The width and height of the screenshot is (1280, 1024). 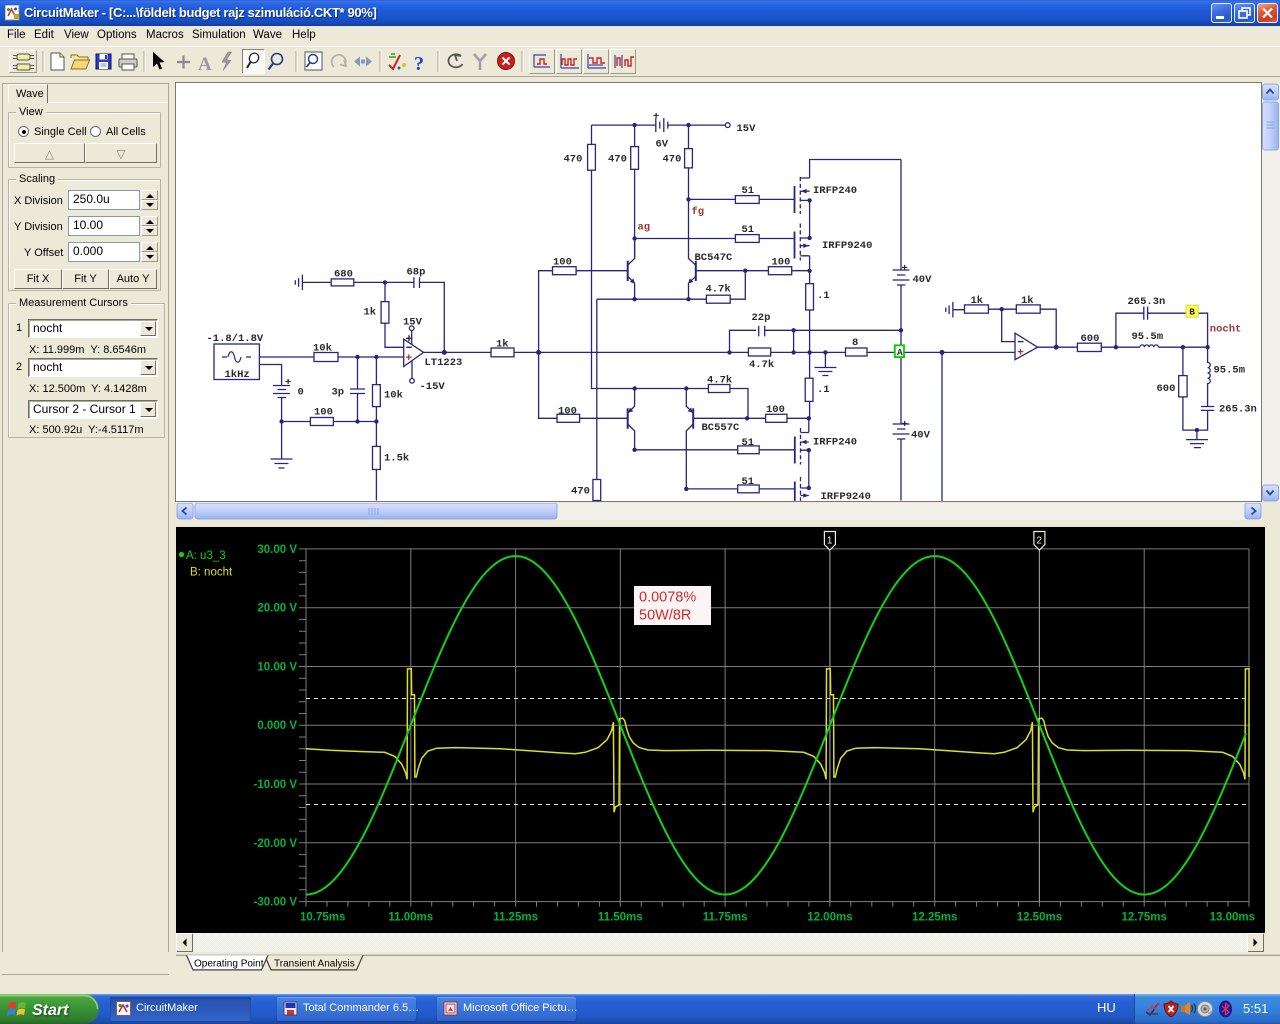 I want to click on svg-text: nocht, so click(x=1226, y=330).